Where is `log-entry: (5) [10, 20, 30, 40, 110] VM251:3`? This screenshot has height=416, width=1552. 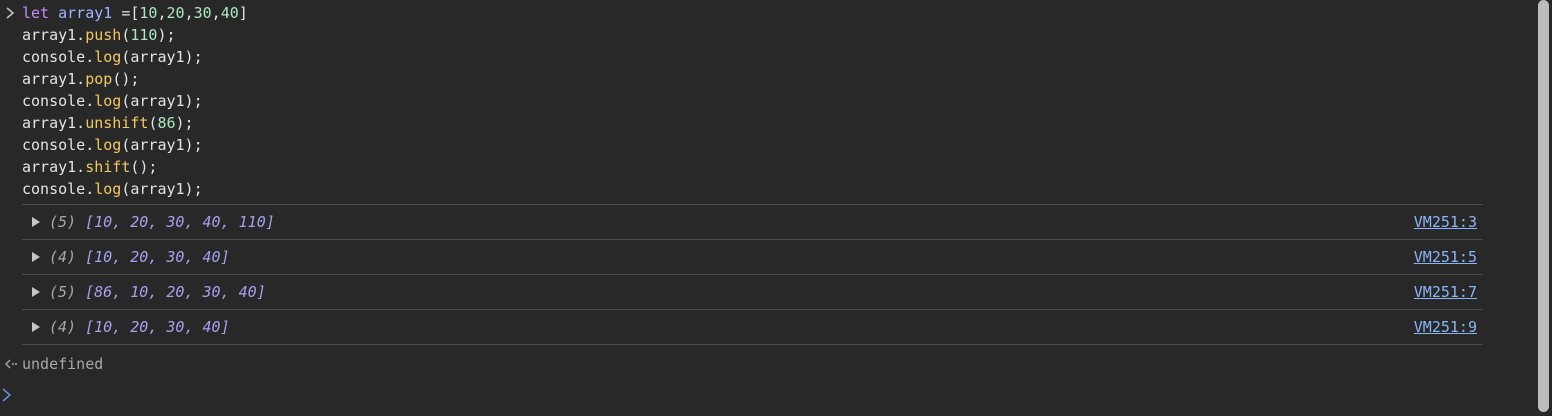 log-entry: (5) [10, 20, 30, 40, 110] VM251:3 is located at coordinates (752, 221).